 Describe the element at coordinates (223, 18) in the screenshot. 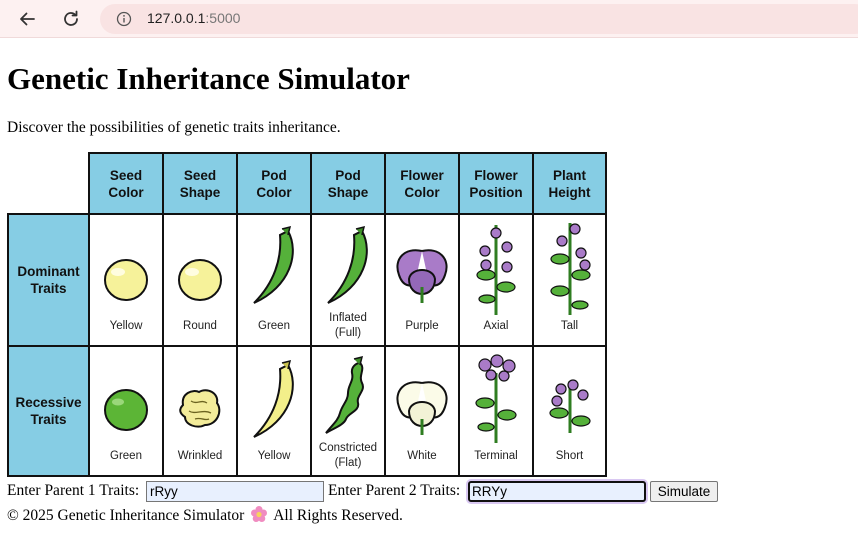

I see `url-port: :5000` at that location.